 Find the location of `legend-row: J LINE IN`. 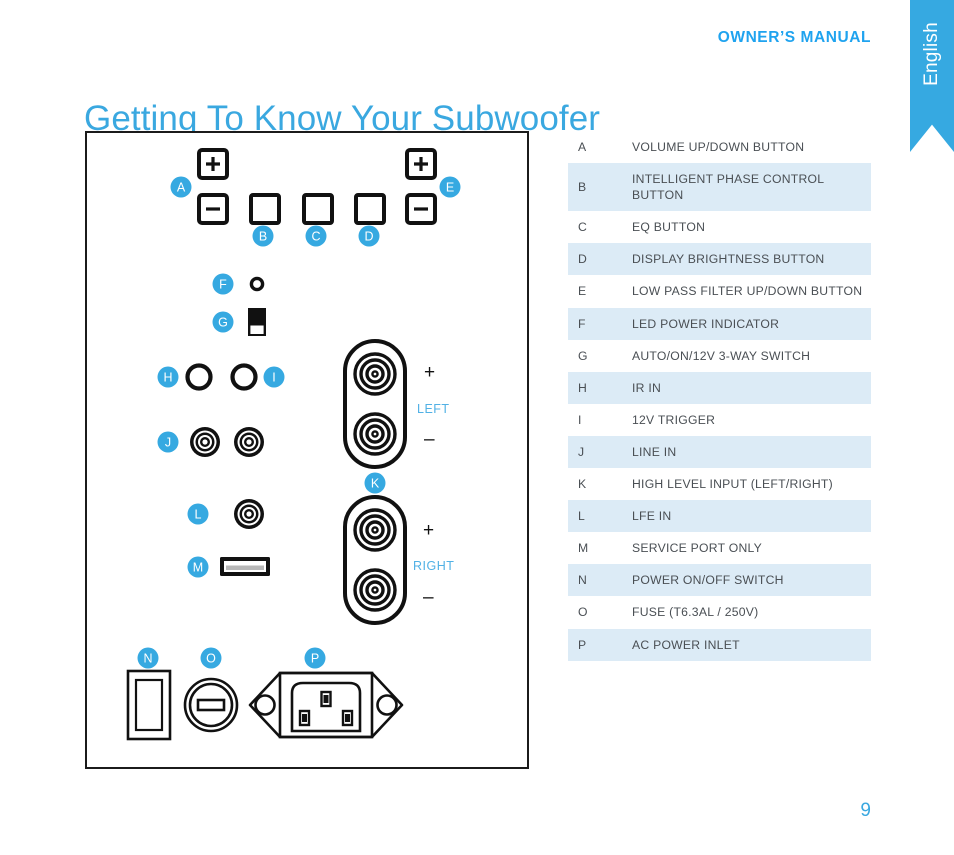

legend-row: J LINE IN is located at coordinates (719, 452).